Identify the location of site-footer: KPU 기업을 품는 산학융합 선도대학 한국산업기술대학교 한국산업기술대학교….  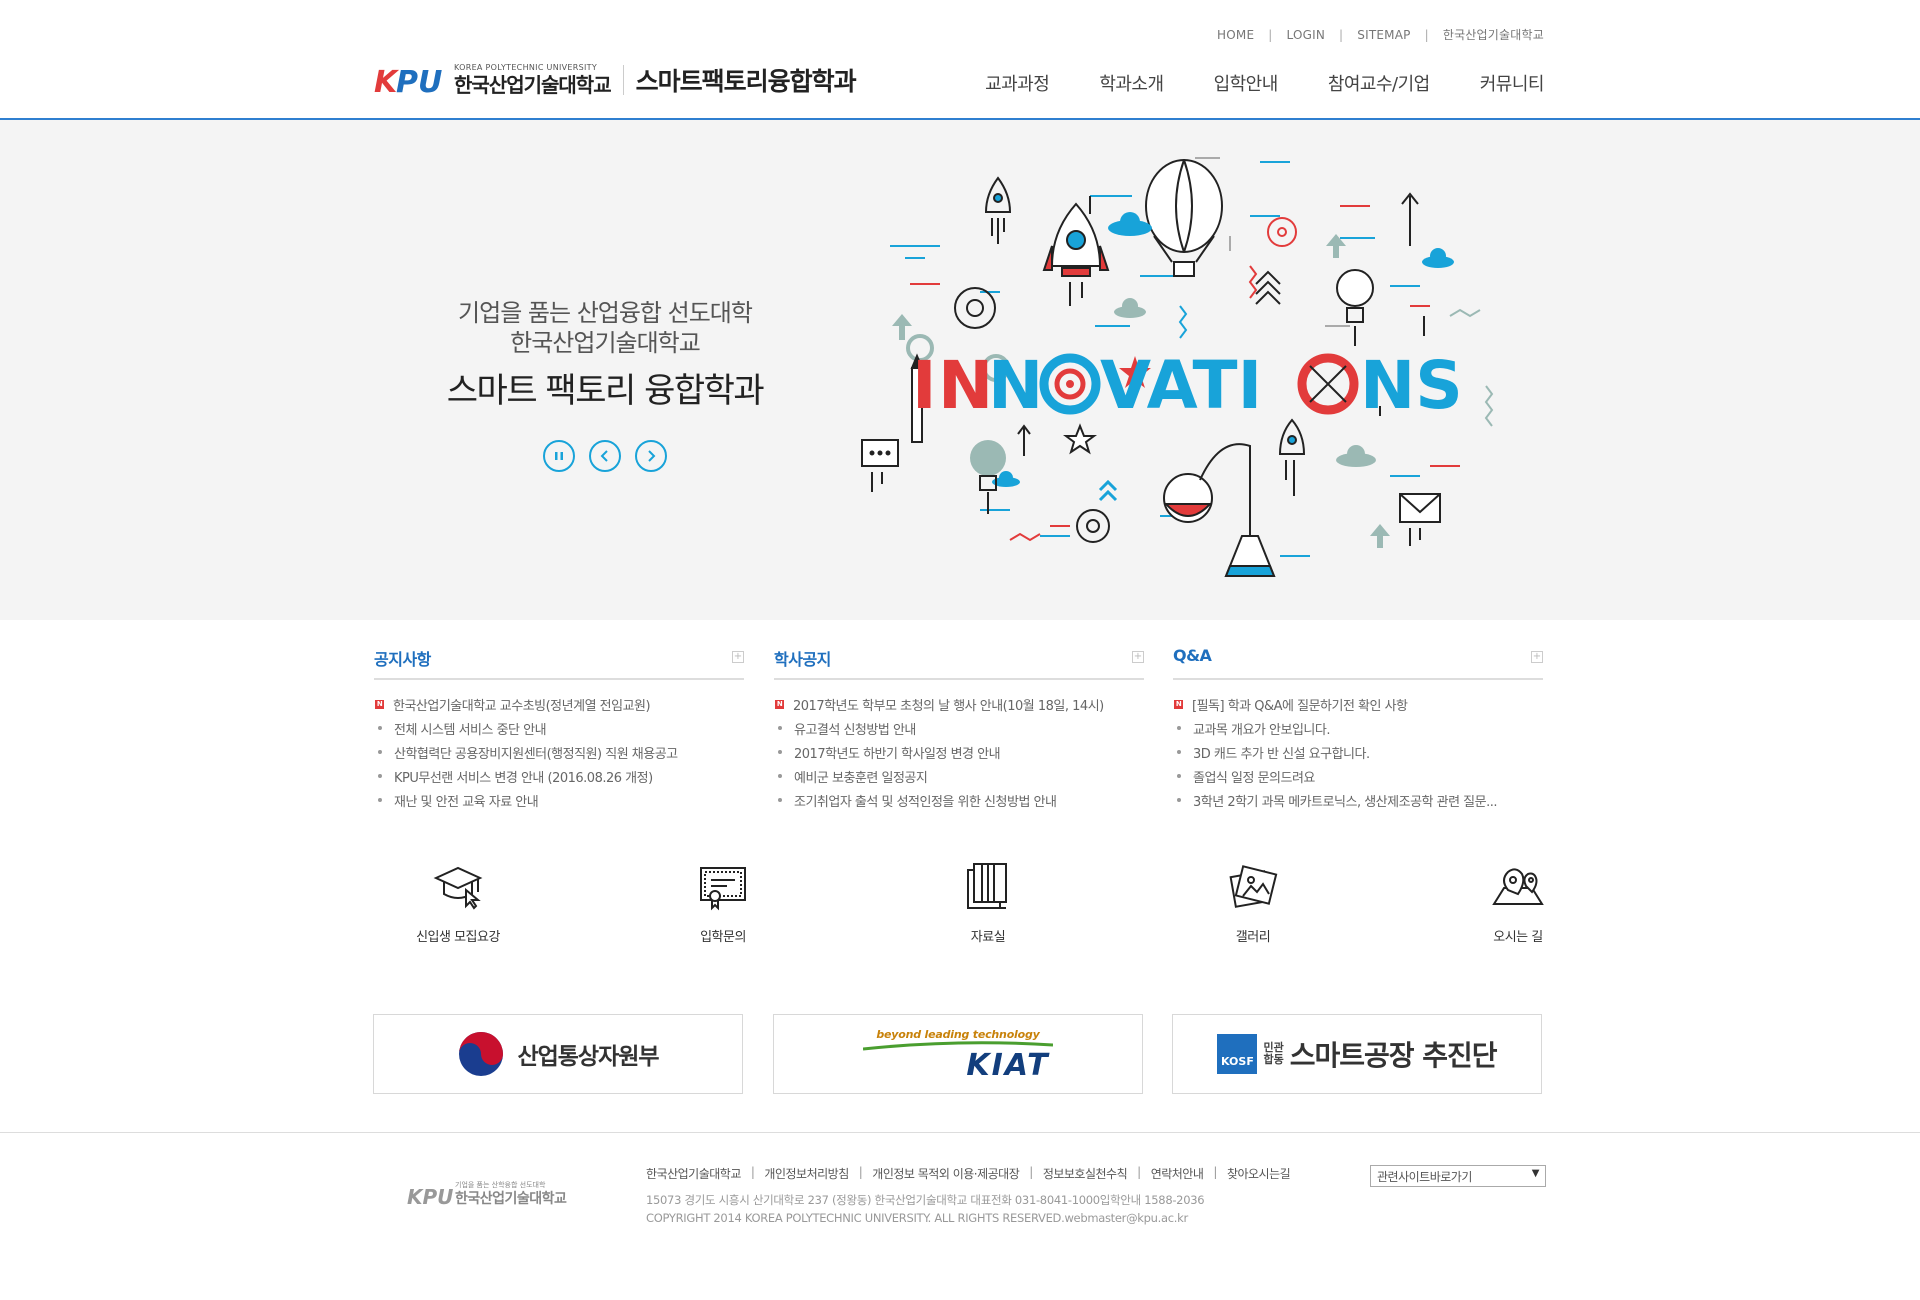
(960, 1216).